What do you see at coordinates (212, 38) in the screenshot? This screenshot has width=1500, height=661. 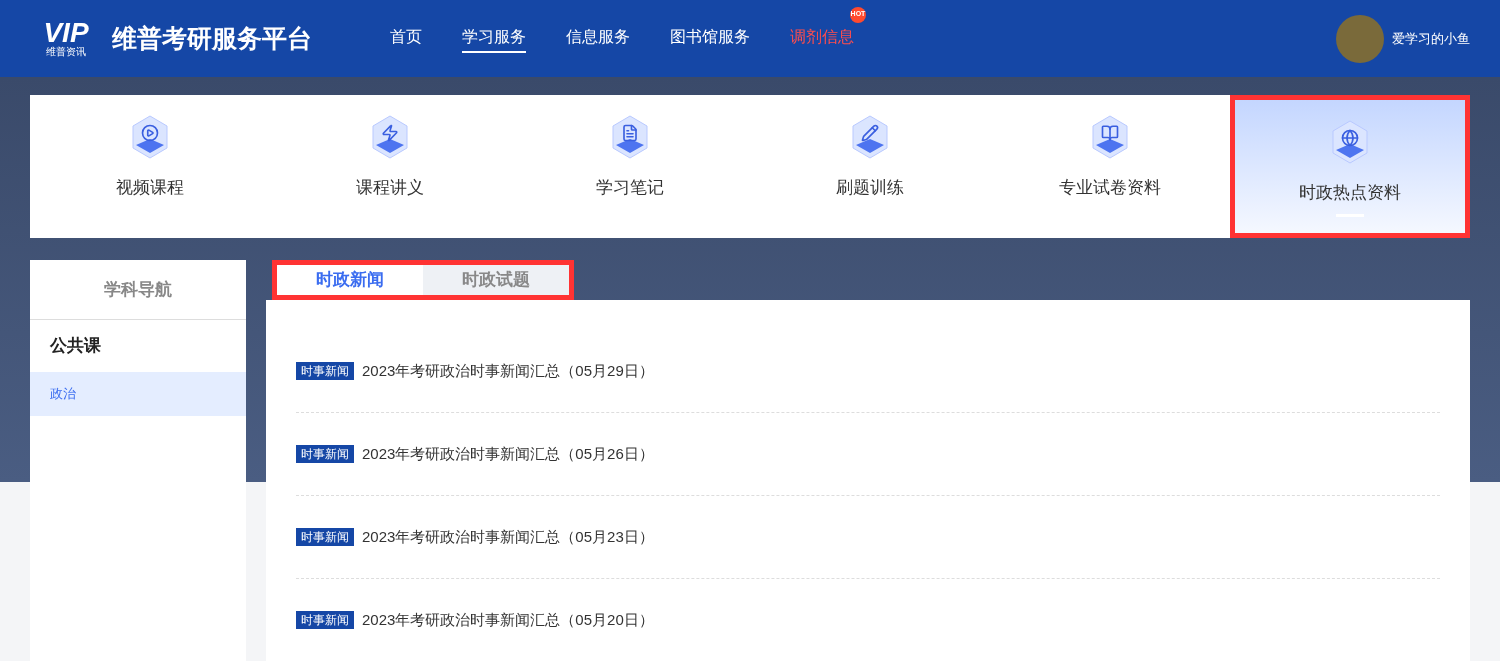 I see `site-title: 维普考研服务平台` at bounding box center [212, 38].